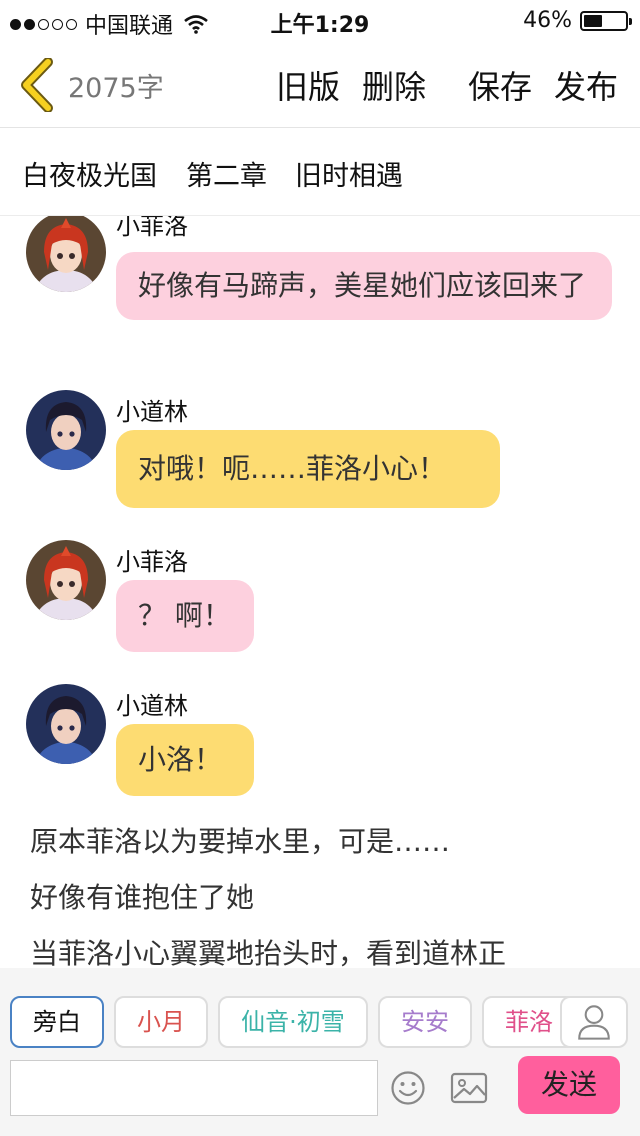 This screenshot has height=1136, width=640. What do you see at coordinates (606, 20) in the screenshot?
I see `battery-icon` at bounding box center [606, 20].